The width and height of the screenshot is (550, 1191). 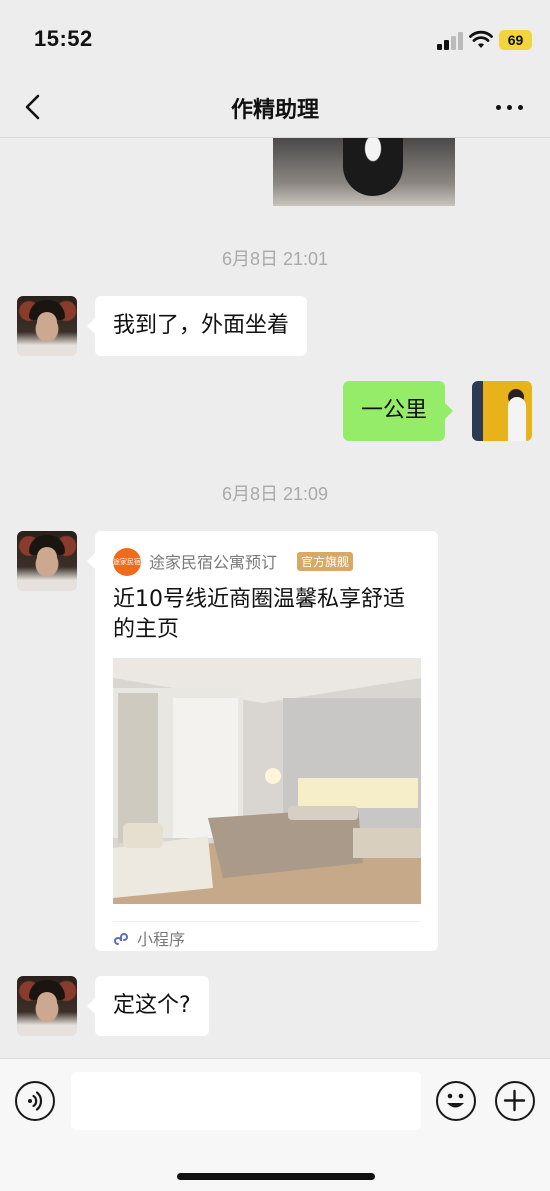 I want to click on chat-title: 作精助理, so click(x=274, y=110).